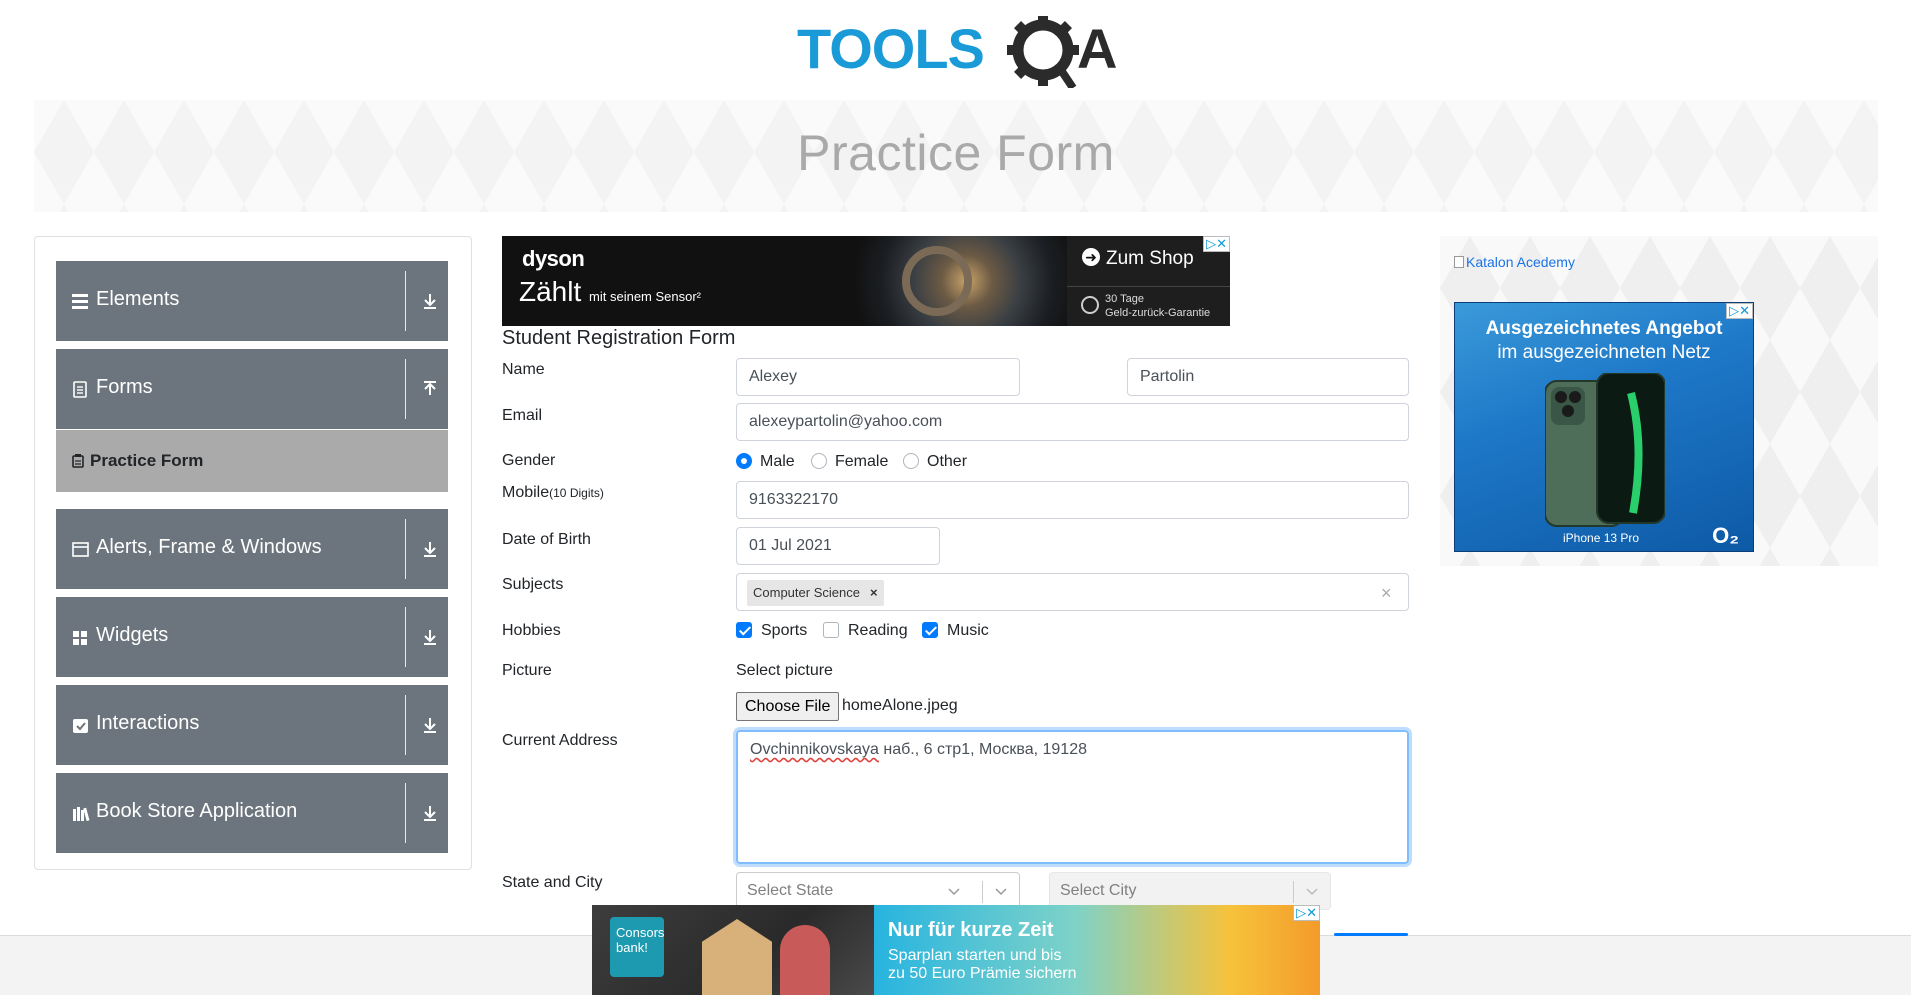 The width and height of the screenshot is (1911, 995). Describe the element at coordinates (522, 415) in the screenshot. I see `email-label: Email` at that location.